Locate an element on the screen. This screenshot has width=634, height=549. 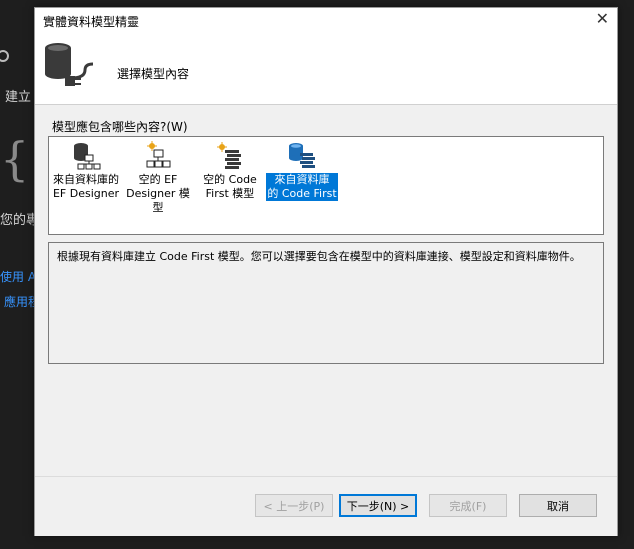
item-label-line: 空的 EF is located at coordinates (158, 179).